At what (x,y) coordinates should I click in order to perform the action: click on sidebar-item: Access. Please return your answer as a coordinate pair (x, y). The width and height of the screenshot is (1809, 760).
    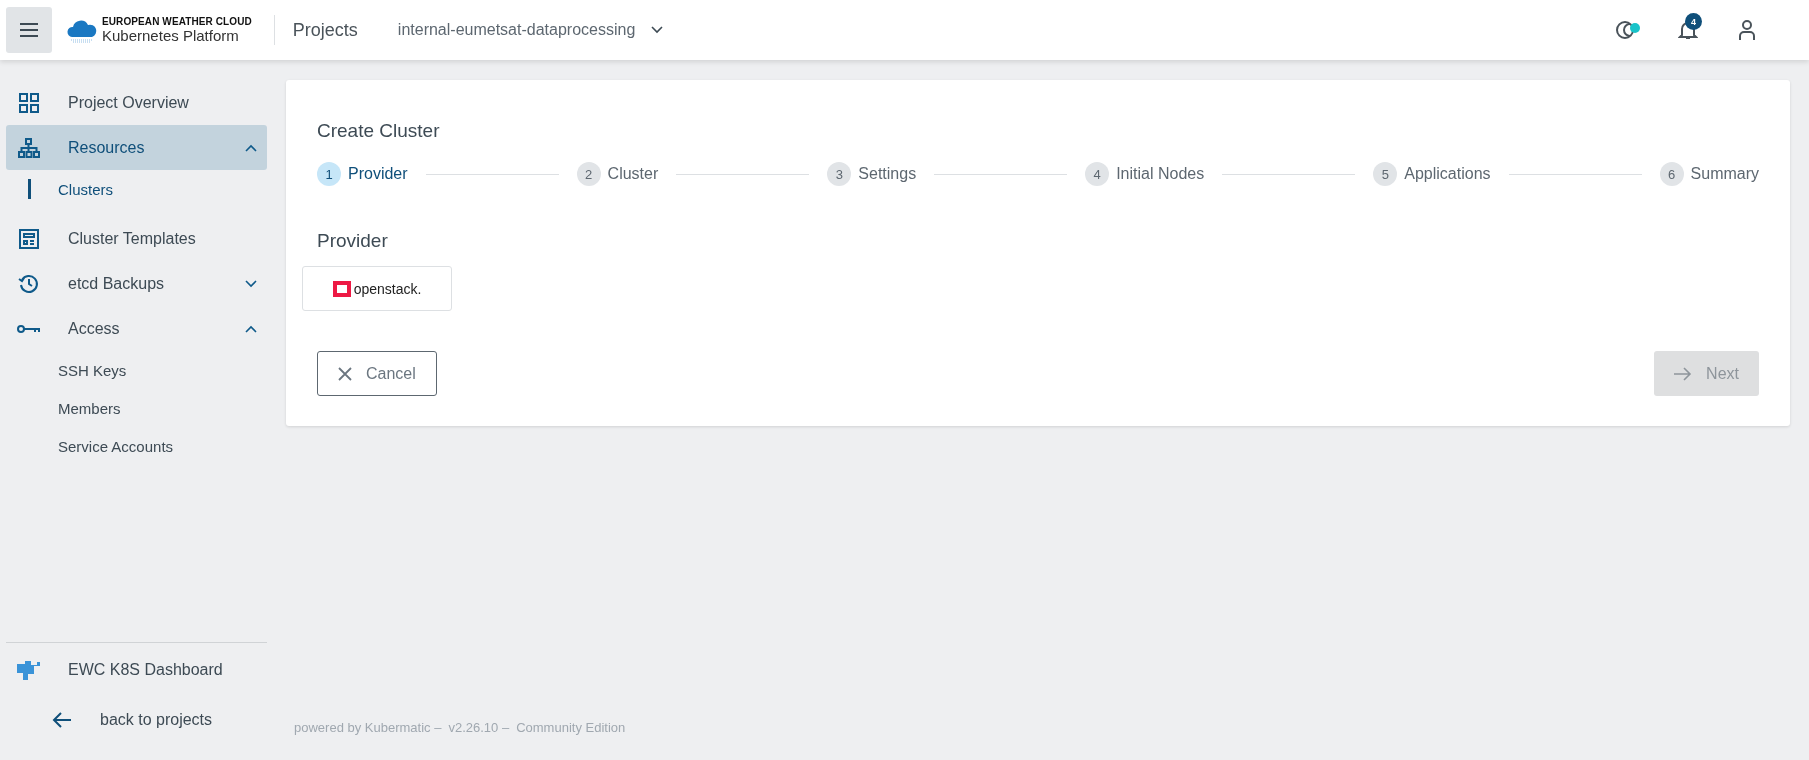
    Looking at the image, I should click on (136, 328).